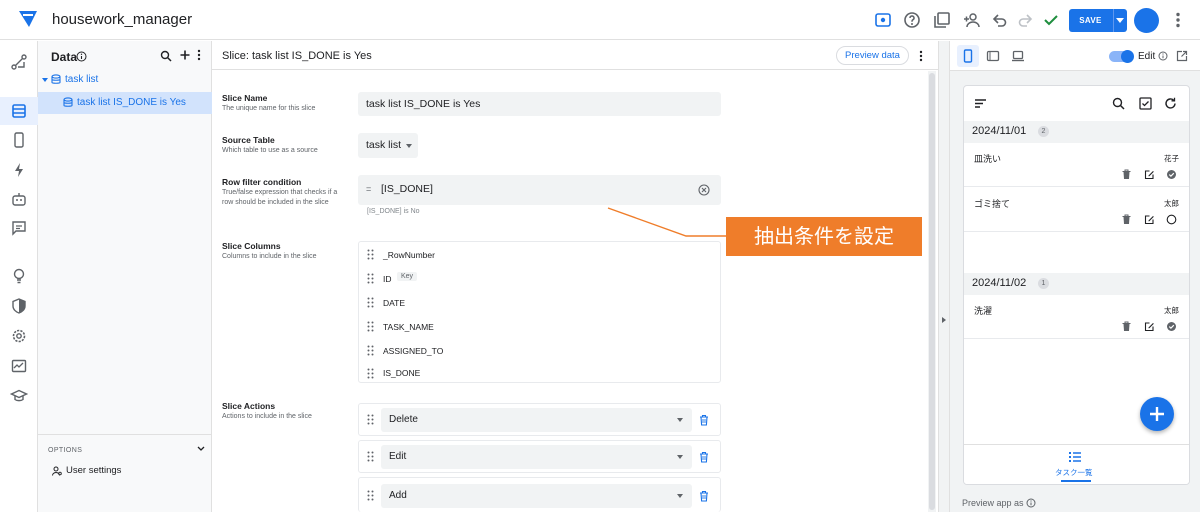 Image resolution: width=1200 pixels, height=512 pixels. What do you see at coordinates (539, 303) in the screenshot?
I see `list-item: DATE` at bounding box center [539, 303].